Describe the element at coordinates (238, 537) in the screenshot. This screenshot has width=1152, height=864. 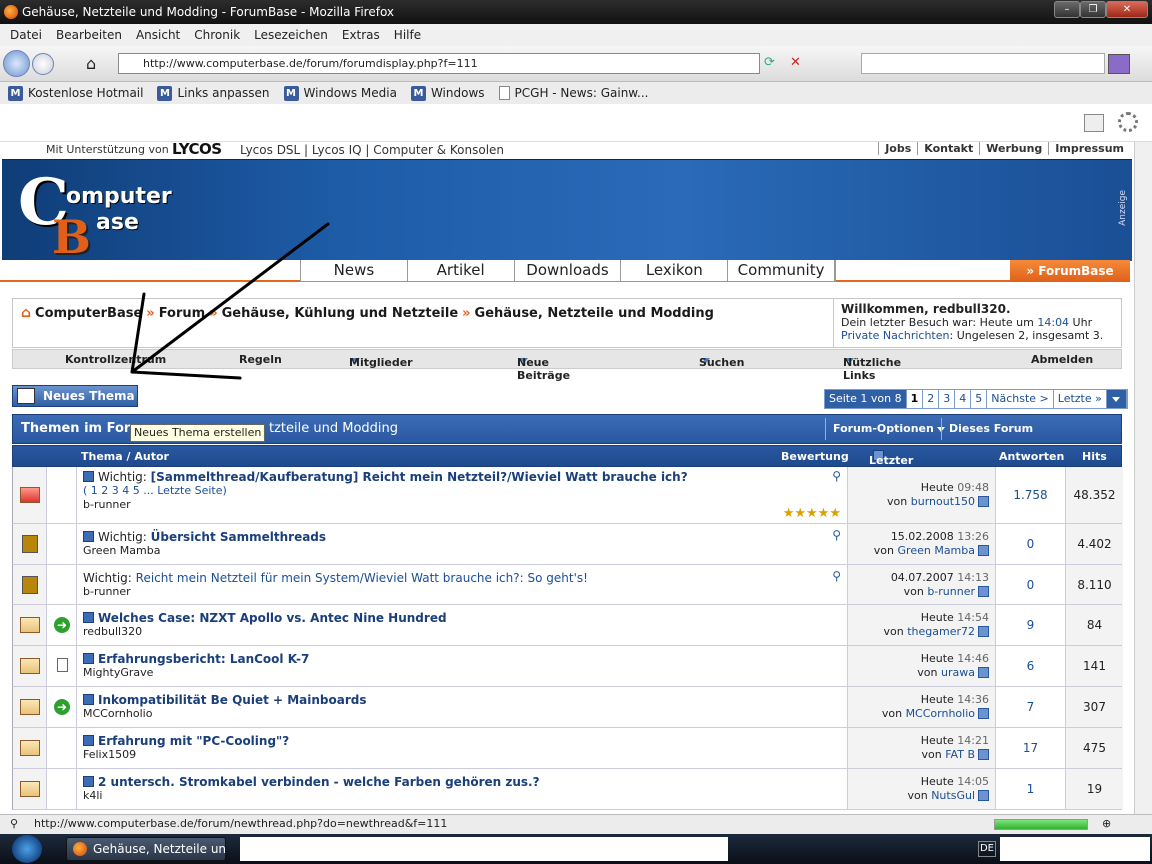
I see `thread-title: Übersicht Sammelthreads` at that location.